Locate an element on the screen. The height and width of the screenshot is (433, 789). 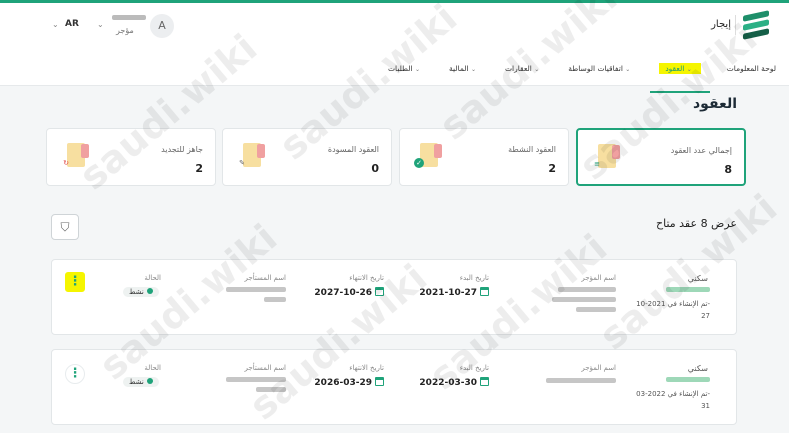
filter-button: ⛉ is located at coordinates (65, 227).